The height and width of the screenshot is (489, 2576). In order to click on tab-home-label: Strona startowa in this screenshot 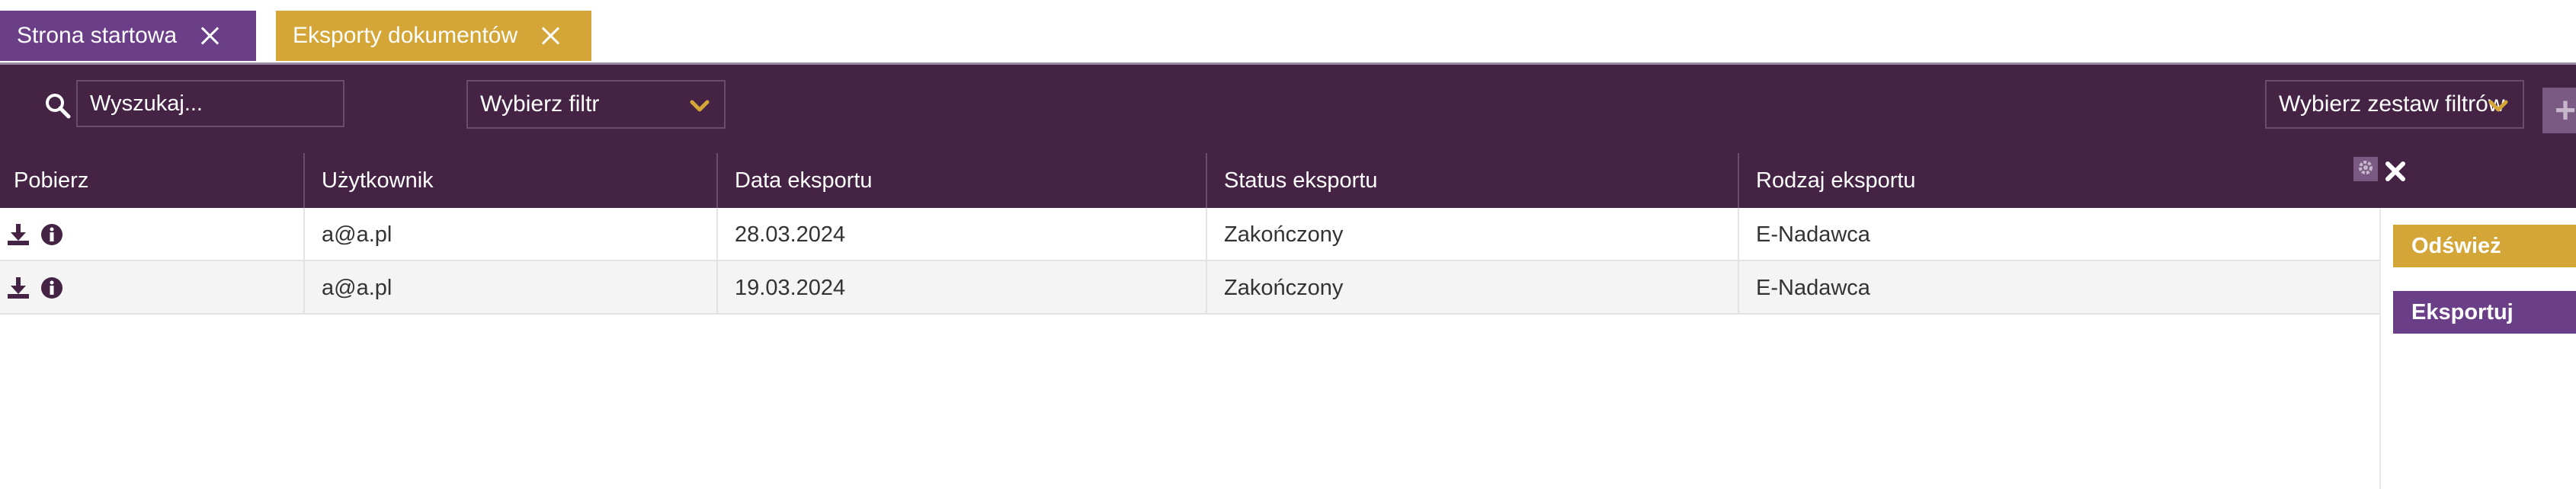, I will do `click(97, 35)`.